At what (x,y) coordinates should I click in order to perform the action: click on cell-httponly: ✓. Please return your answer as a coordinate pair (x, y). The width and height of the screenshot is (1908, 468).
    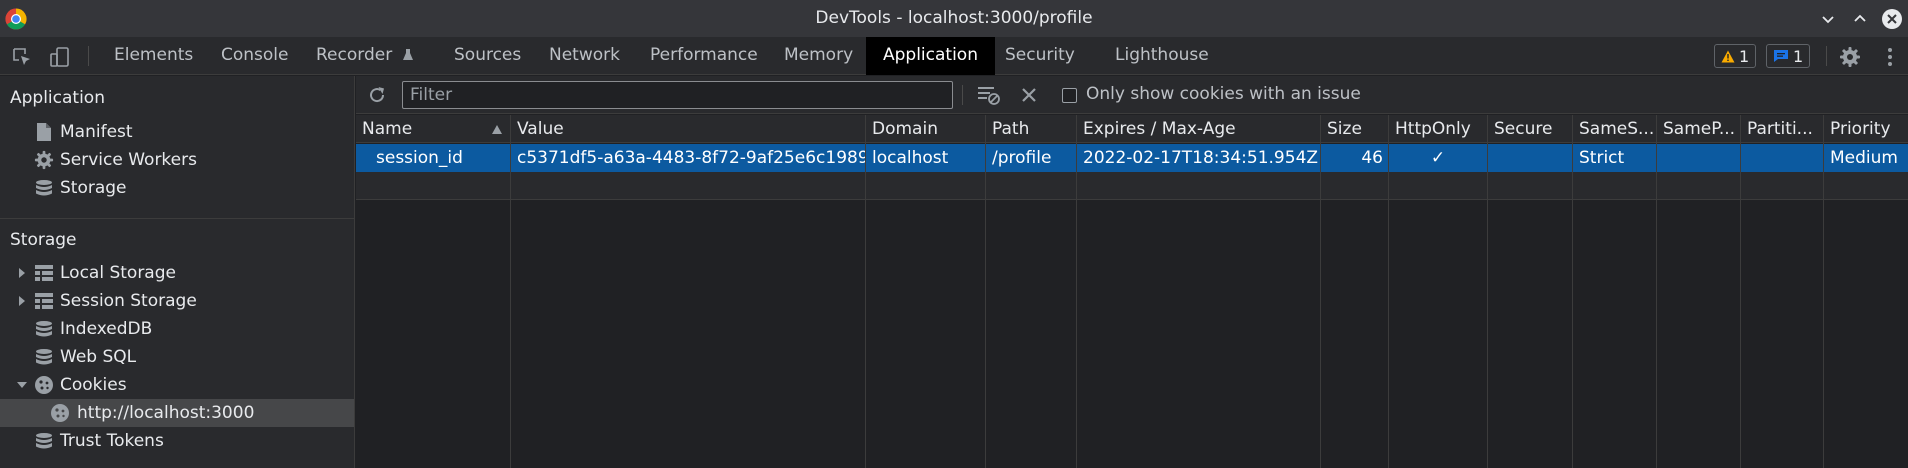
    Looking at the image, I should click on (1438, 158).